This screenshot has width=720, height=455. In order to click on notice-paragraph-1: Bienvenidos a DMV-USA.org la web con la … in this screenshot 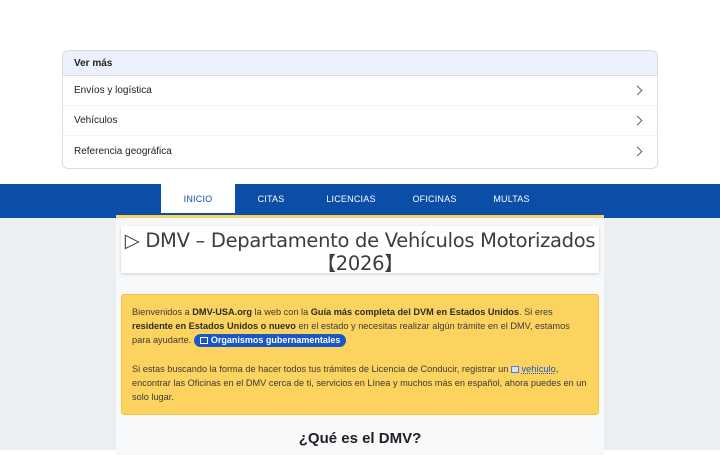, I will do `click(360, 326)`.